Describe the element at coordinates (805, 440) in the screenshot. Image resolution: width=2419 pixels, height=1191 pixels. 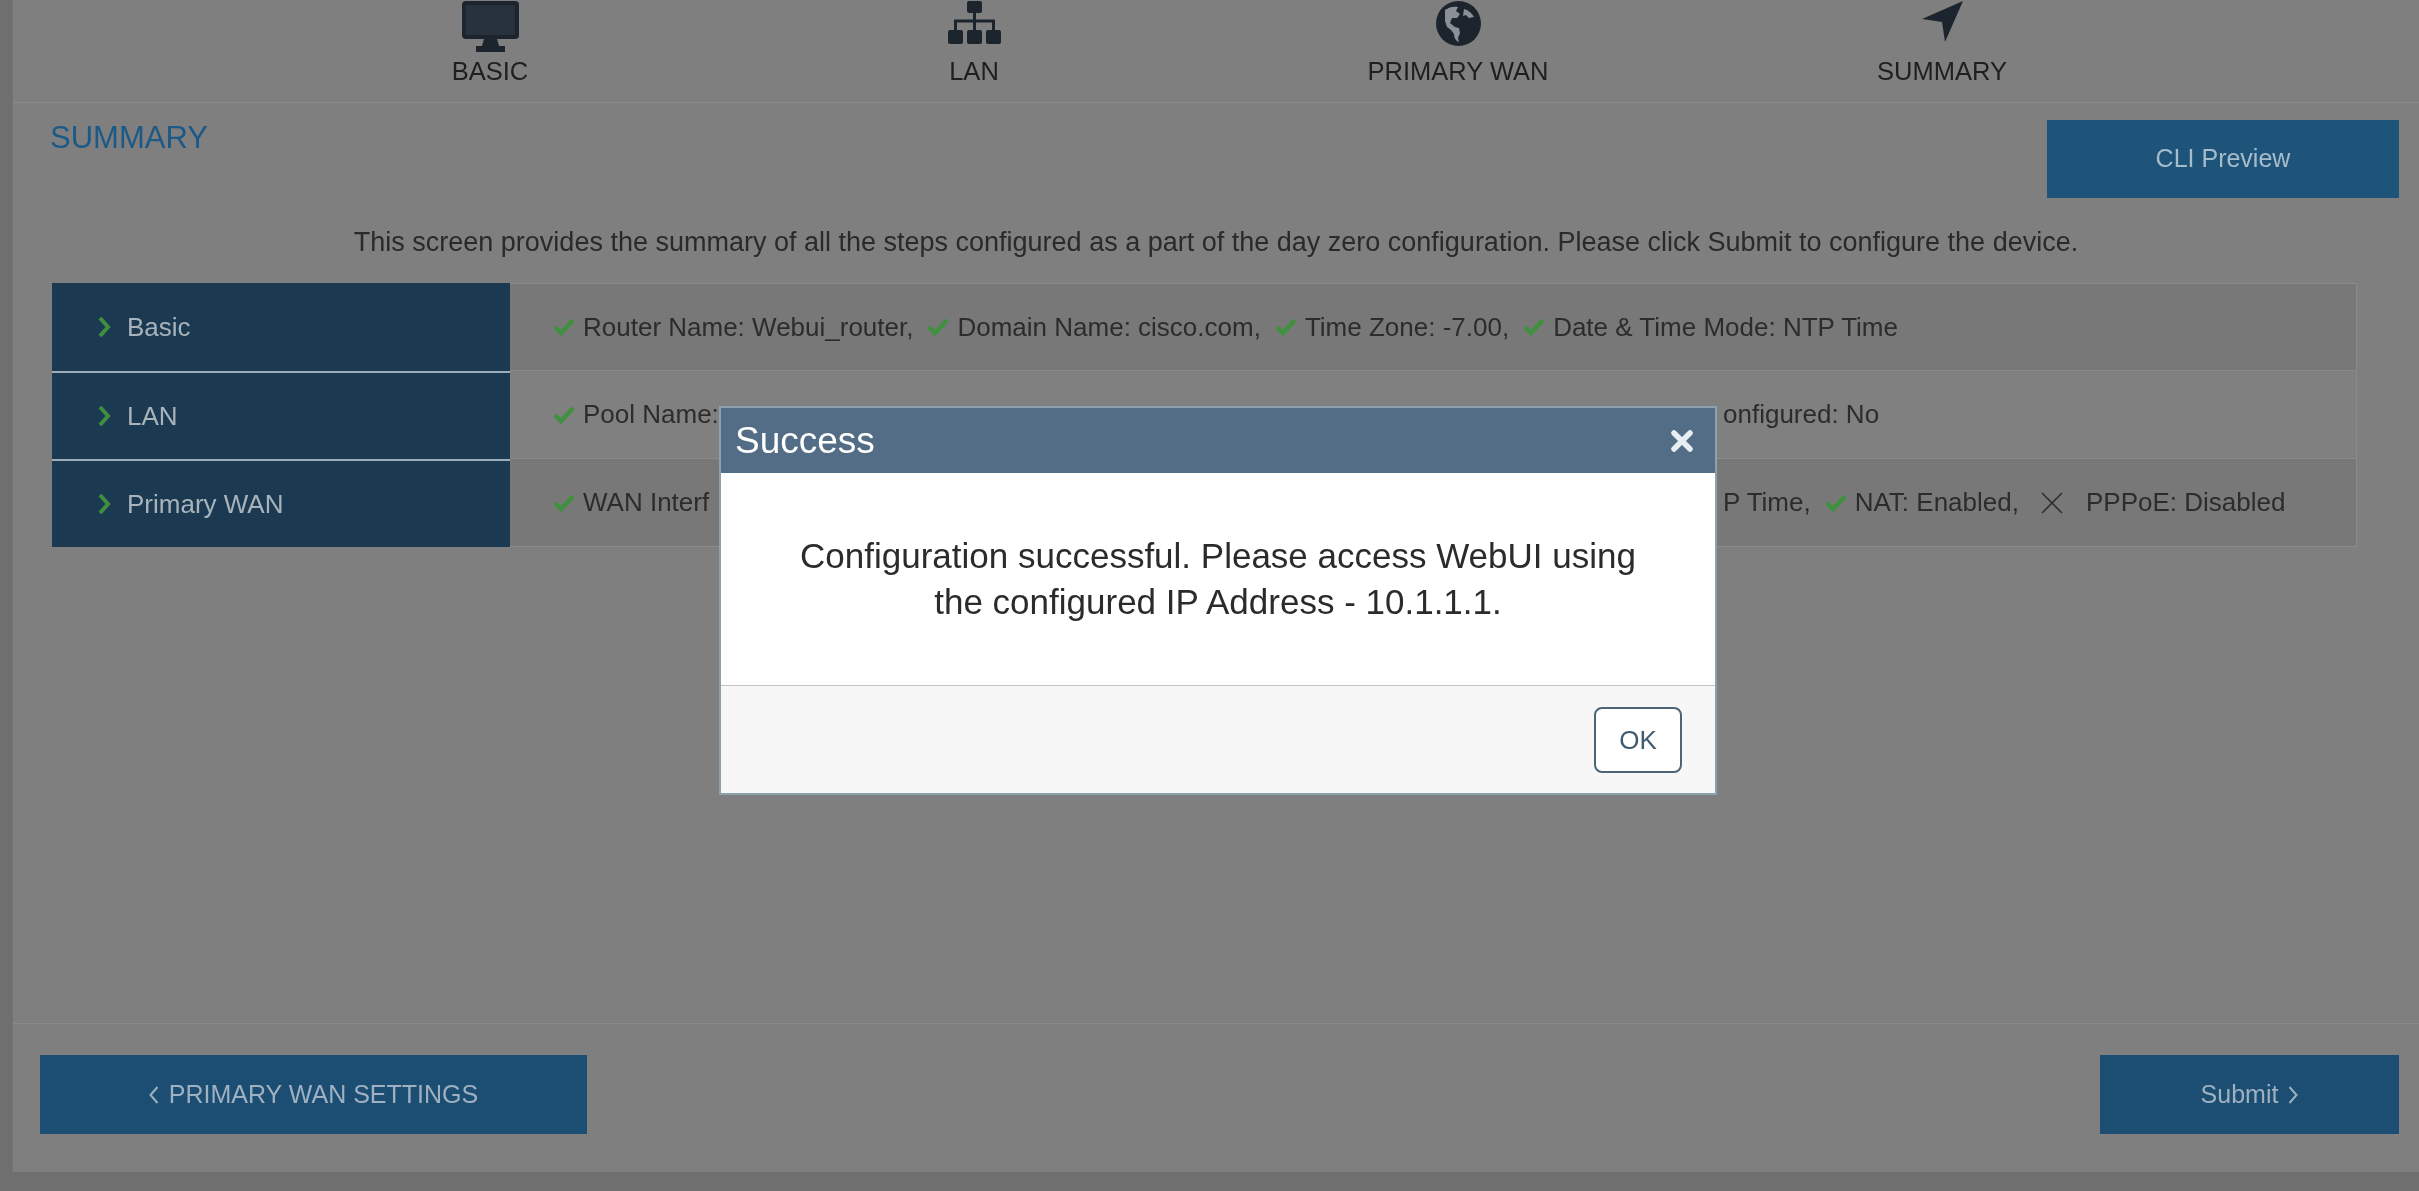
I see `dialog-title: Success` at that location.